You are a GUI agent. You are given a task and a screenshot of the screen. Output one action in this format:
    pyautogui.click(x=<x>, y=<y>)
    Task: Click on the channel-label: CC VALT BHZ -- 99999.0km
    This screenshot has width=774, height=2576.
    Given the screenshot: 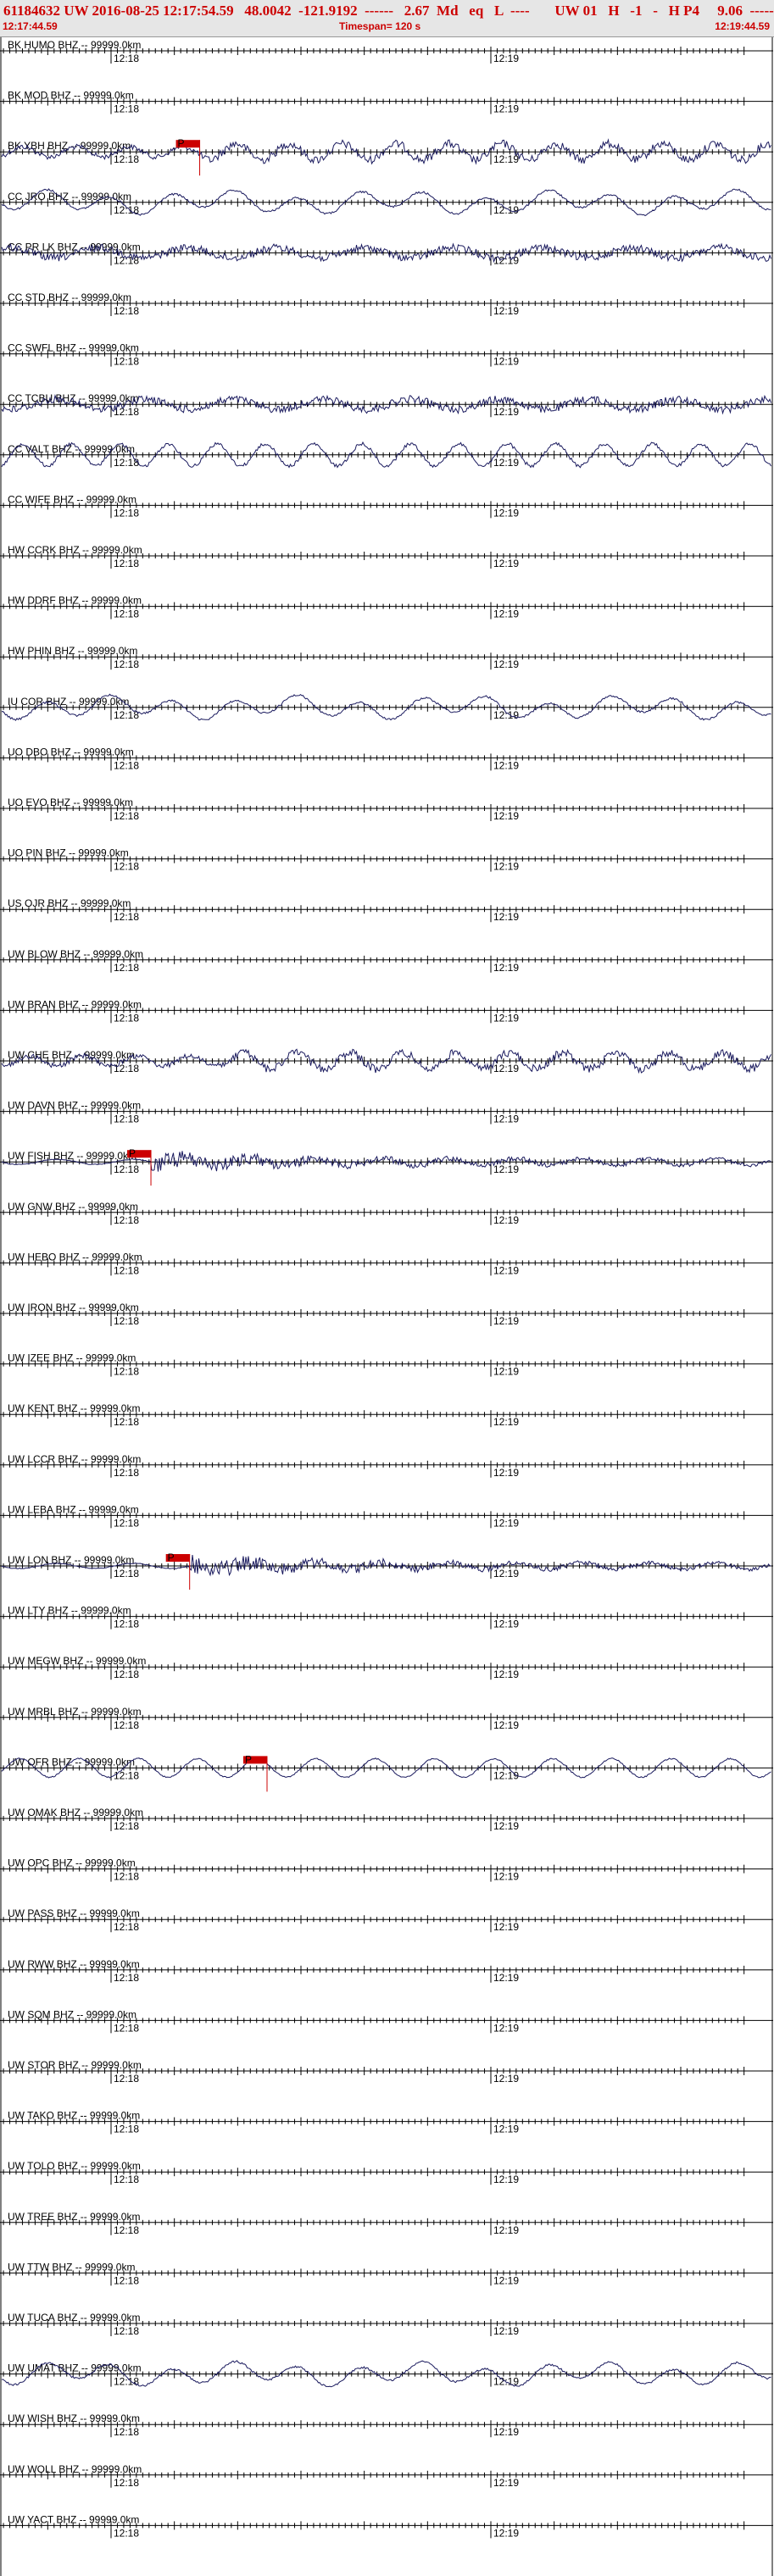 What is the action you would take?
    pyautogui.click(x=71, y=449)
    